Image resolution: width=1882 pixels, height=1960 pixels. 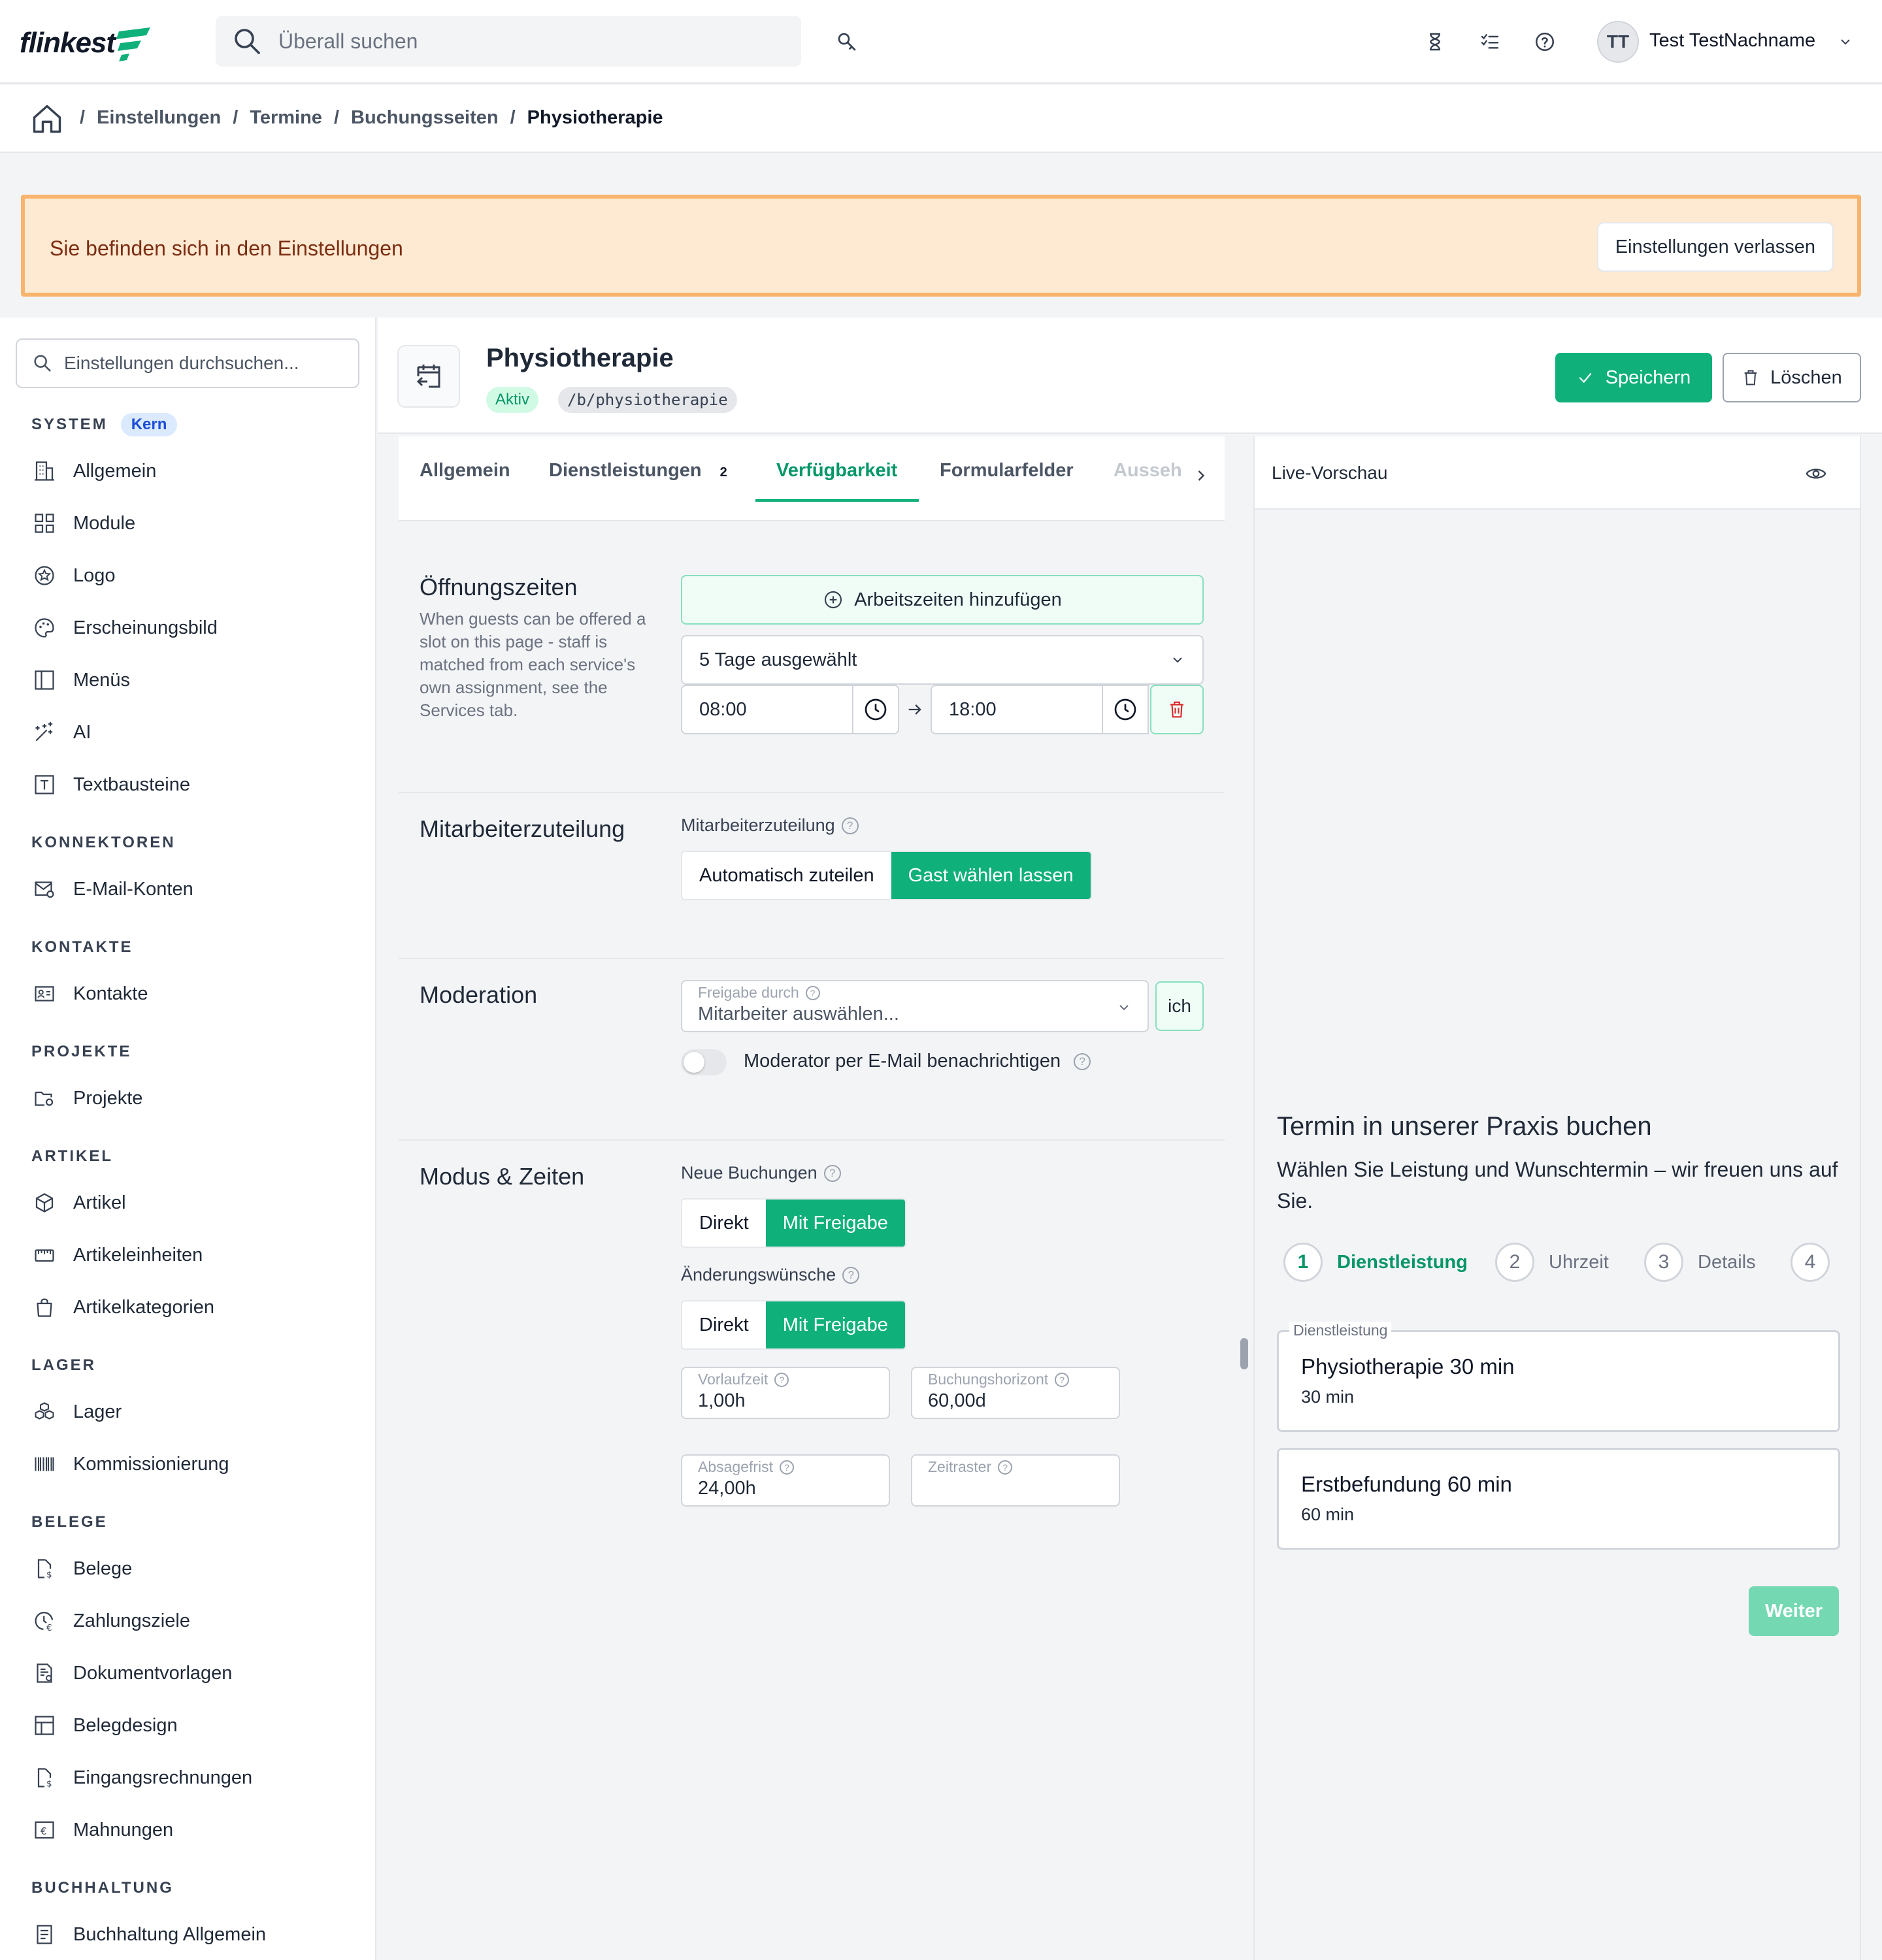 What do you see at coordinates (991, 875) in the screenshot?
I see `option-guest-choose: Gast wählen lassen` at bounding box center [991, 875].